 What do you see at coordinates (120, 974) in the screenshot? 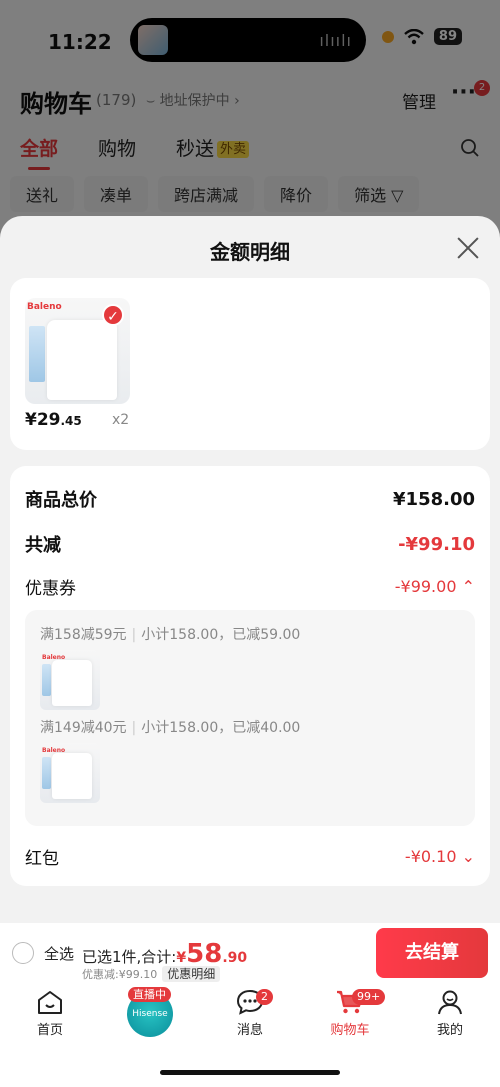
I see `discount-text: 优惠减:¥99.10` at bounding box center [120, 974].